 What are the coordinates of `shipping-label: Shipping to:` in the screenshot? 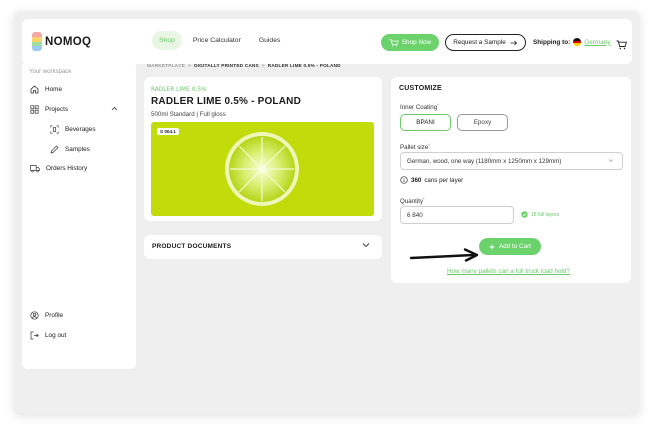 It's located at (552, 42).